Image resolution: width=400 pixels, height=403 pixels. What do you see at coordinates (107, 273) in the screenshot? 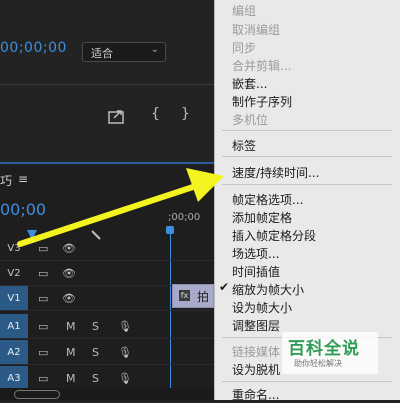
I see `track-v2: V2 ▭ 👁` at bounding box center [107, 273].